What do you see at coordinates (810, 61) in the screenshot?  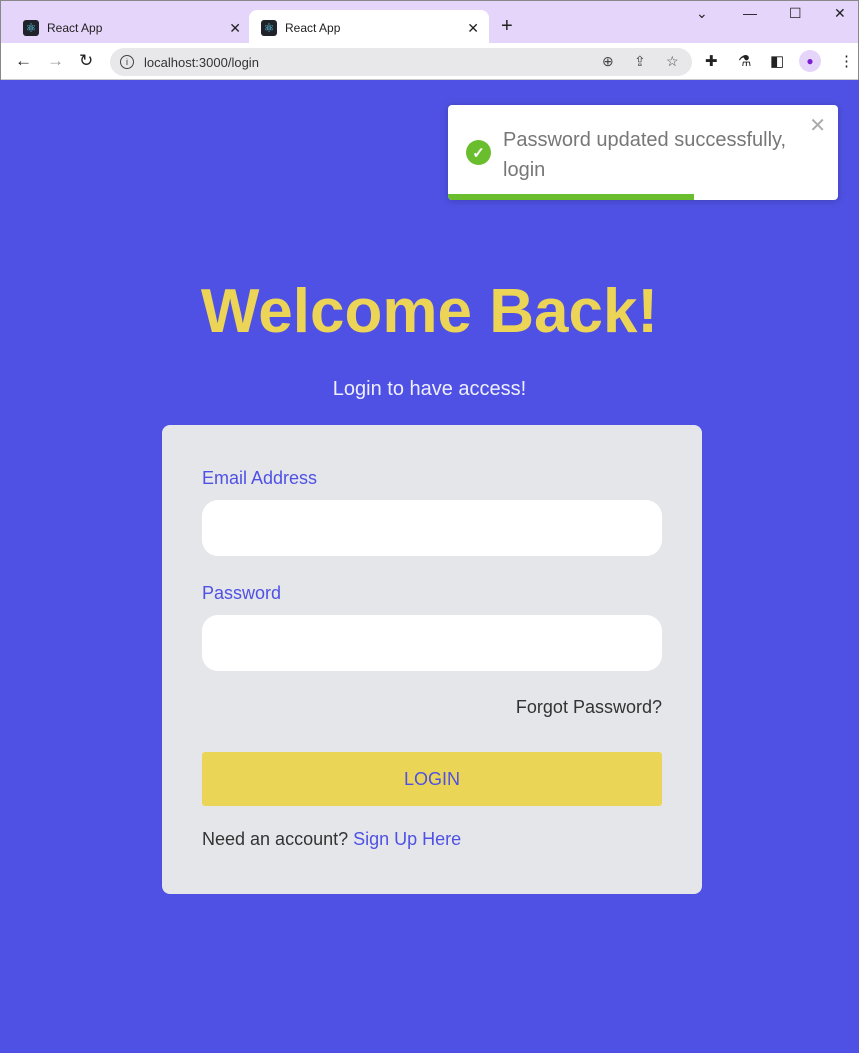 I see `profile-avatar: ●` at bounding box center [810, 61].